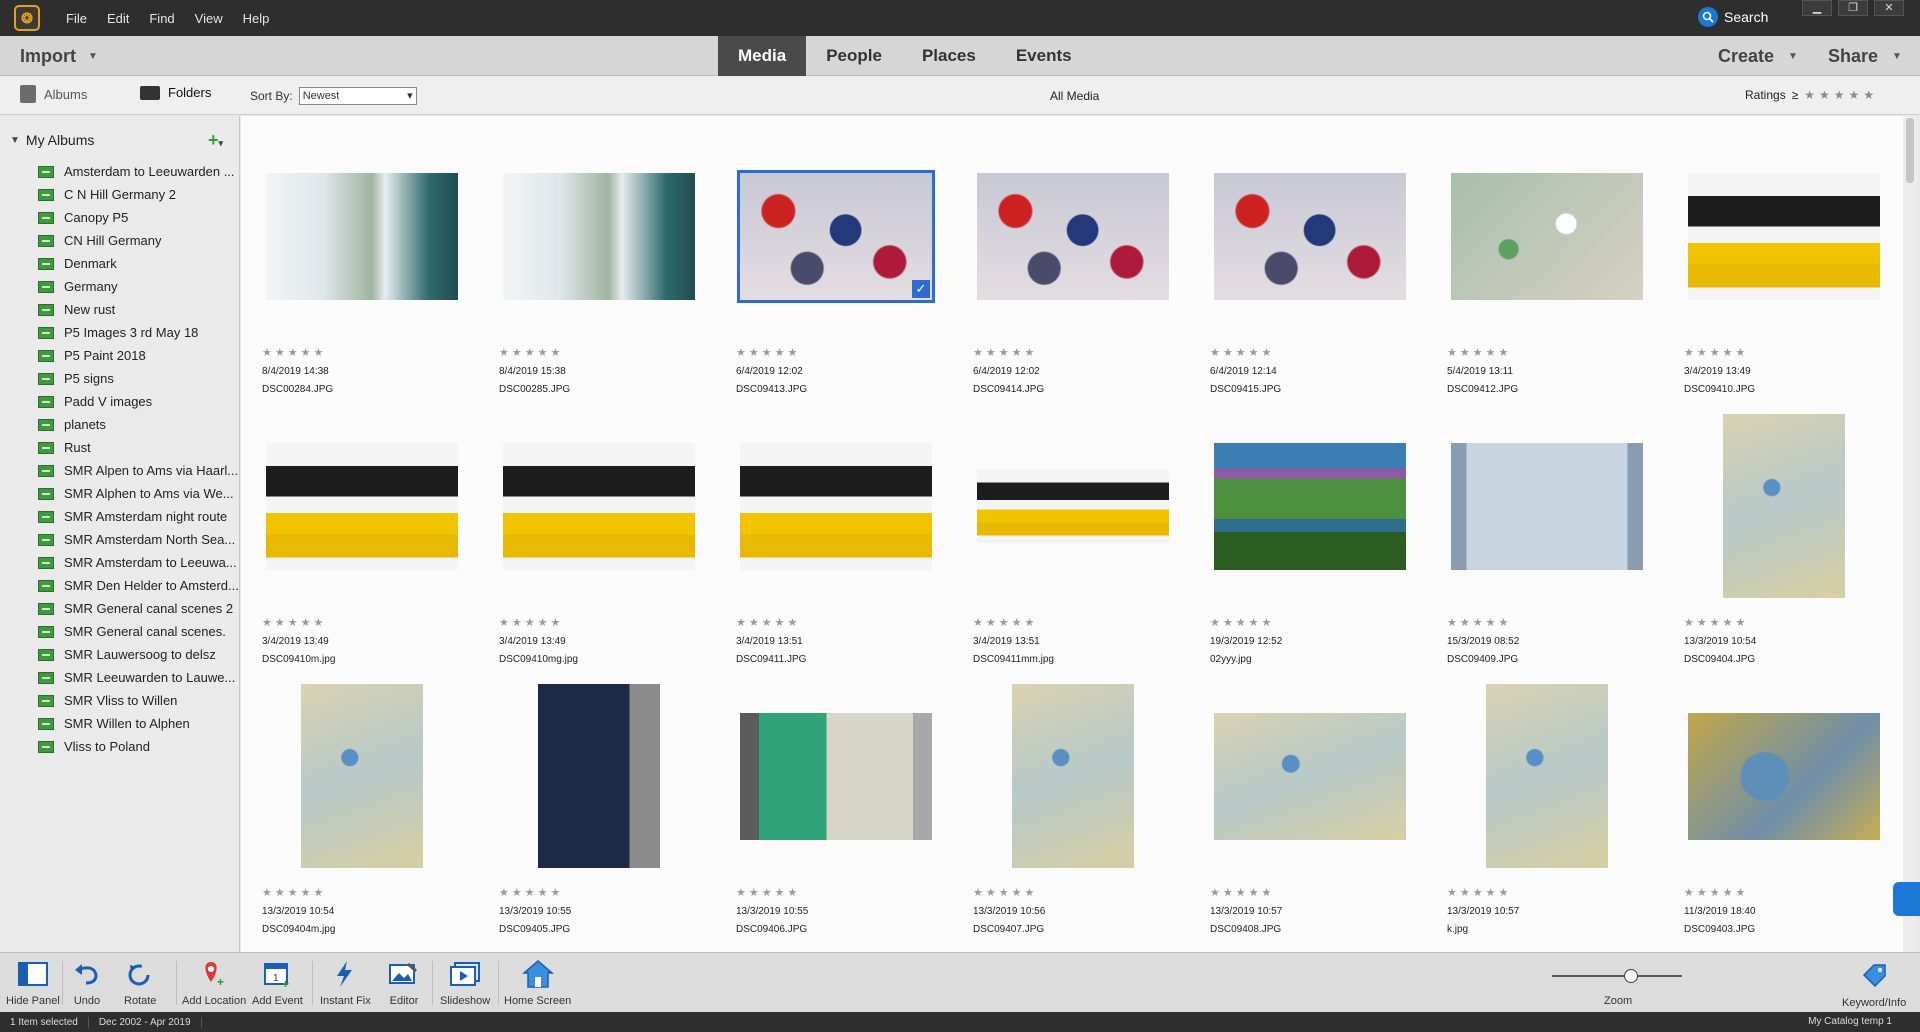  What do you see at coordinates (161, 18) in the screenshot?
I see `menu-find: Find` at bounding box center [161, 18].